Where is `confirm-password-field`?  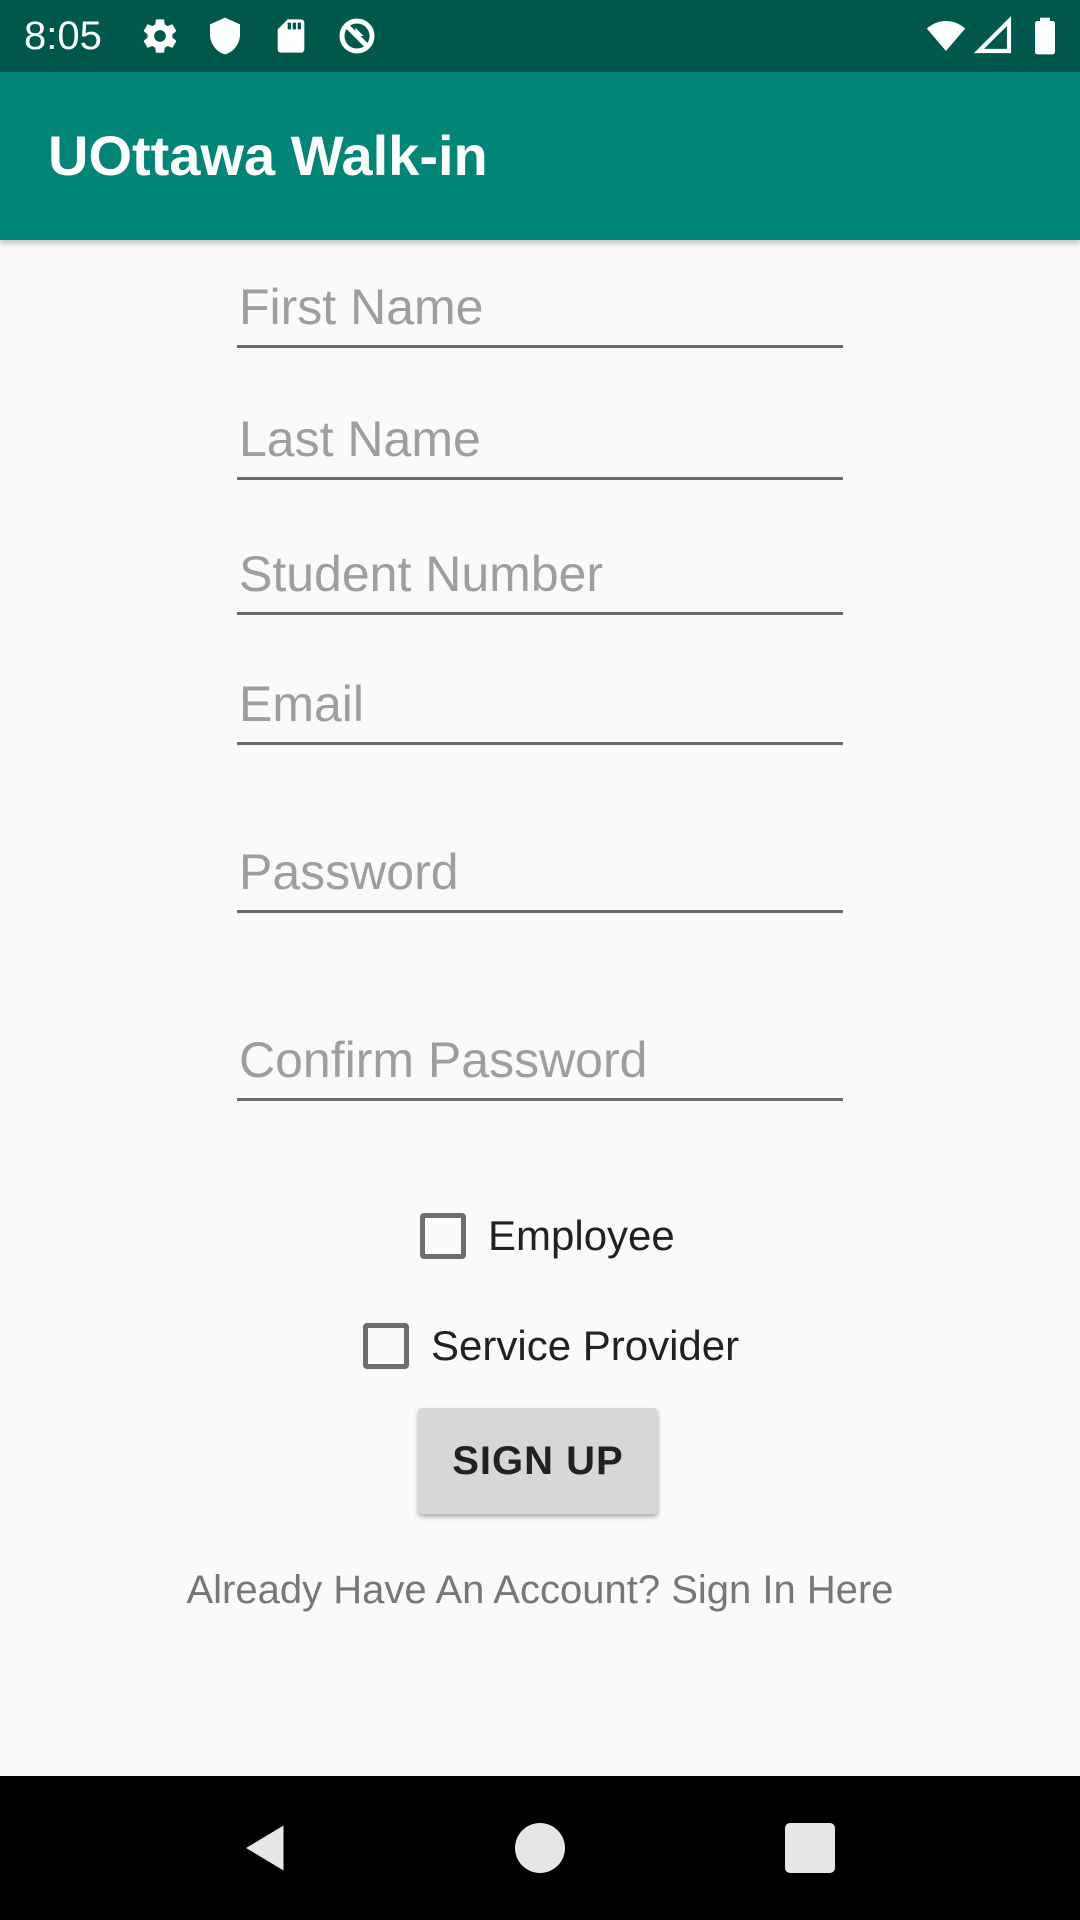
confirm-password-field is located at coordinates (540, 1061).